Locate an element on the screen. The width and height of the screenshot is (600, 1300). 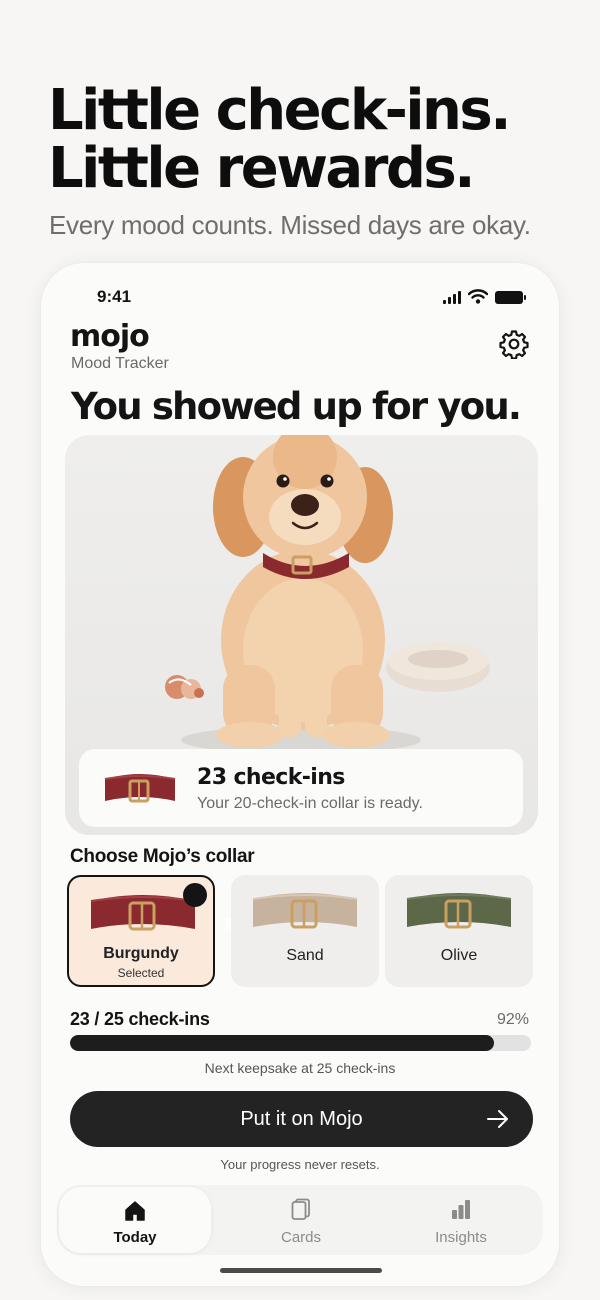
progress-bar-fill is located at coordinates (282, 1043).